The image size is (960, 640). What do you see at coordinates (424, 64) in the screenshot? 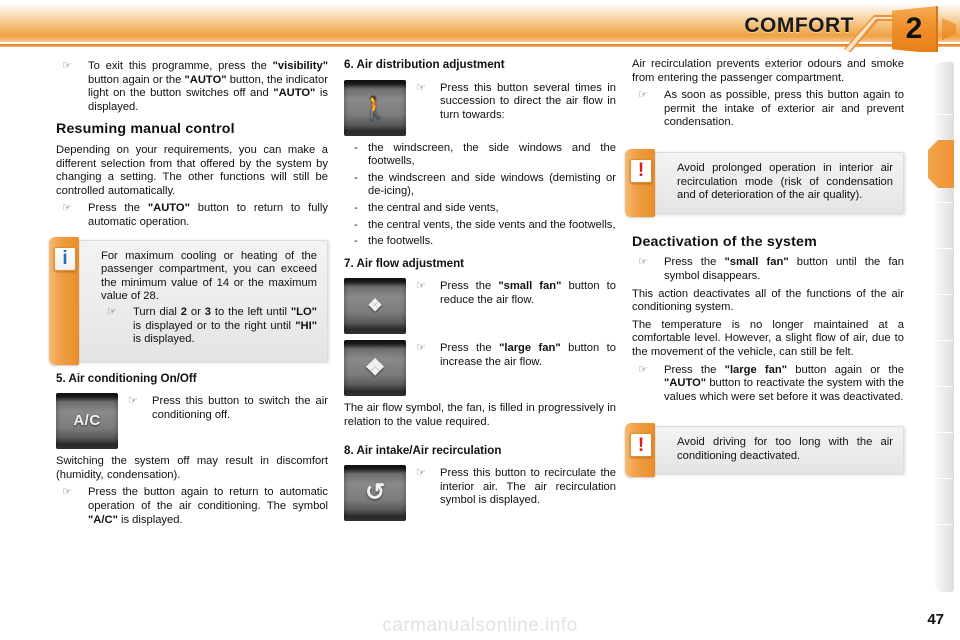
I see `heading-section-6: 6. Air distribution adjustment` at bounding box center [424, 64].